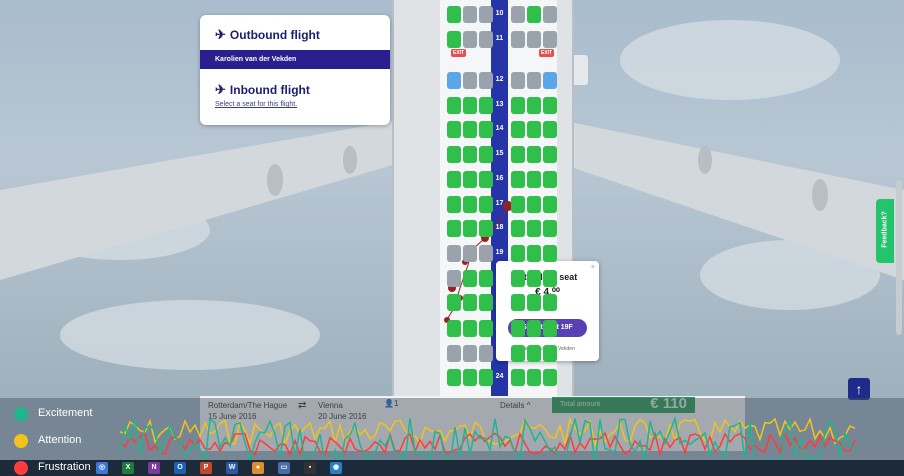 Image resolution: width=904 pixels, height=476 pixels. I want to click on monitor-icon: ▭, so click(284, 468).